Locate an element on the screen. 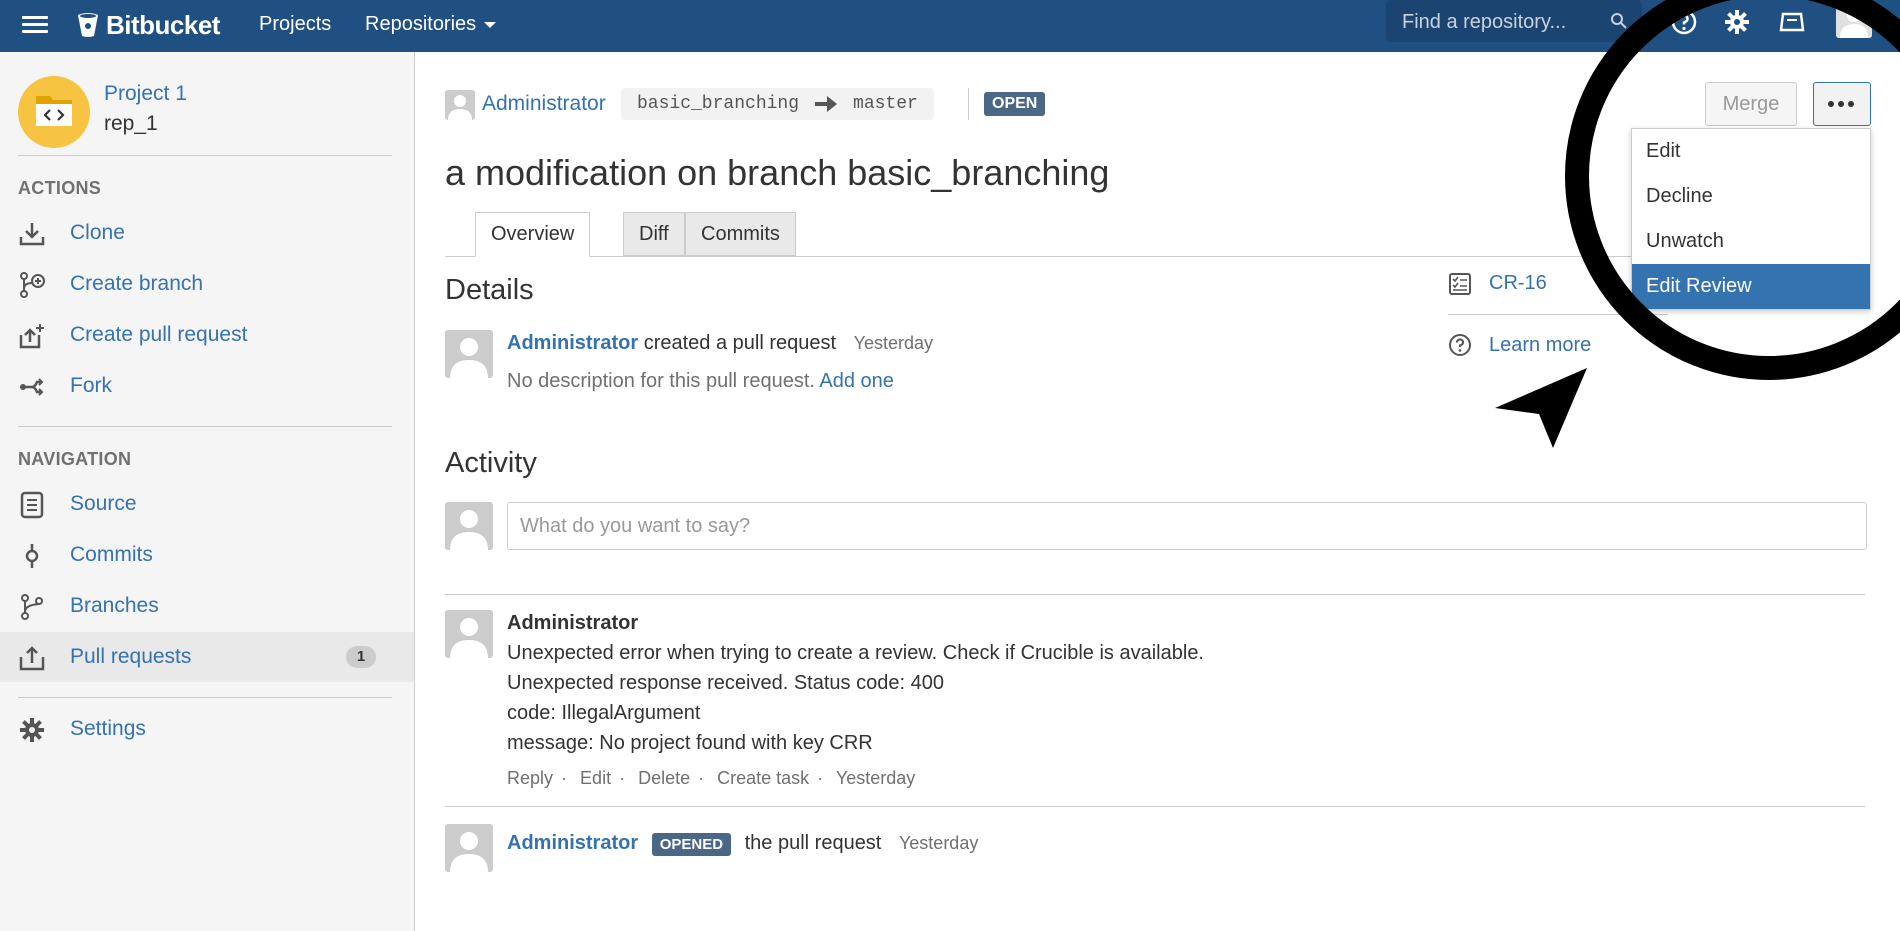 Image resolution: width=1900 pixels, height=931 pixels. tab-diff: Diff is located at coordinates (654, 234).